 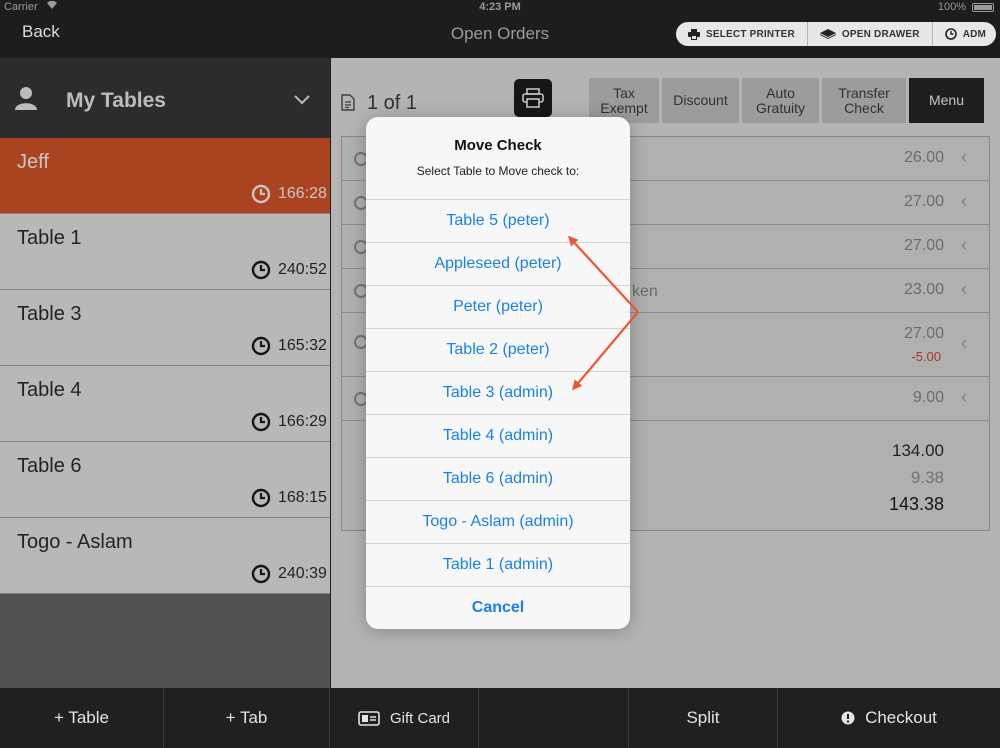 I want to click on open-drawer-button: OPEN DRAWER, so click(x=870, y=34).